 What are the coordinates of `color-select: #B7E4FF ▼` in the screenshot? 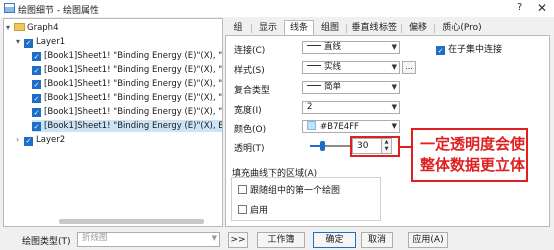 It's located at (351, 126).